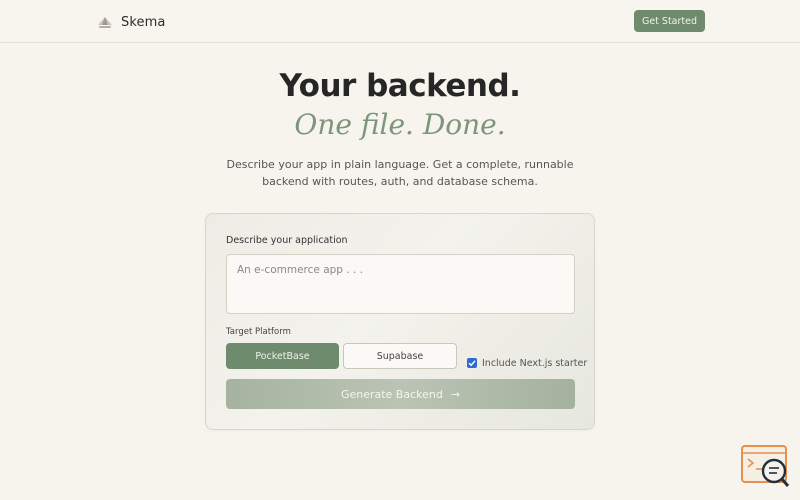 This screenshot has width=800, height=500. What do you see at coordinates (282, 356) in the screenshot?
I see `platform-pocketbase-button: PocketBase` at bounding box center [282, 356].